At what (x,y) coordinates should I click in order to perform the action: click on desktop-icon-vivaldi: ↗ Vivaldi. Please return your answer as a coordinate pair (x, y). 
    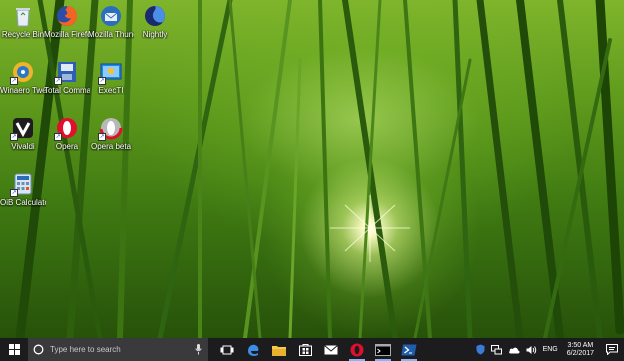
    Looking at the image, I should click on (23, 133).